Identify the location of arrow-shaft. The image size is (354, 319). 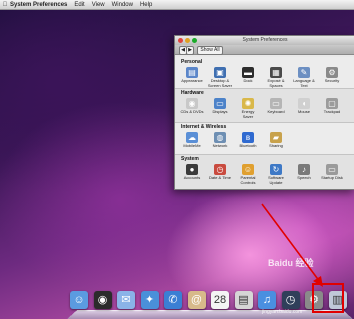
(291, 243).